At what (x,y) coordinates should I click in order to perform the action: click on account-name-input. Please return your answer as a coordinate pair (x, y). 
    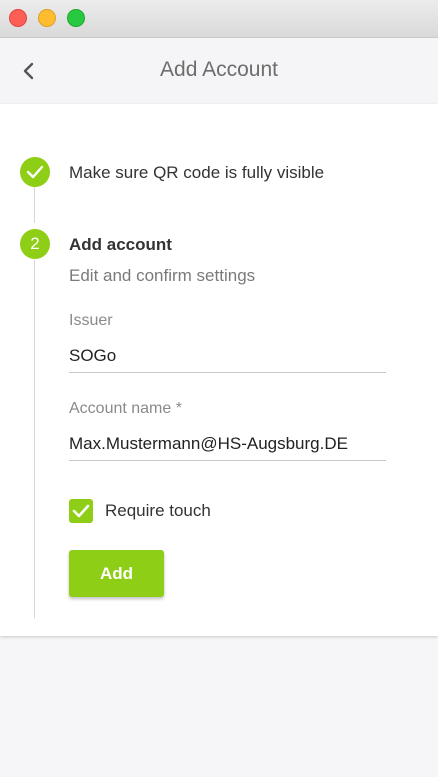
    Looking at the image, I should click on (227, 444).